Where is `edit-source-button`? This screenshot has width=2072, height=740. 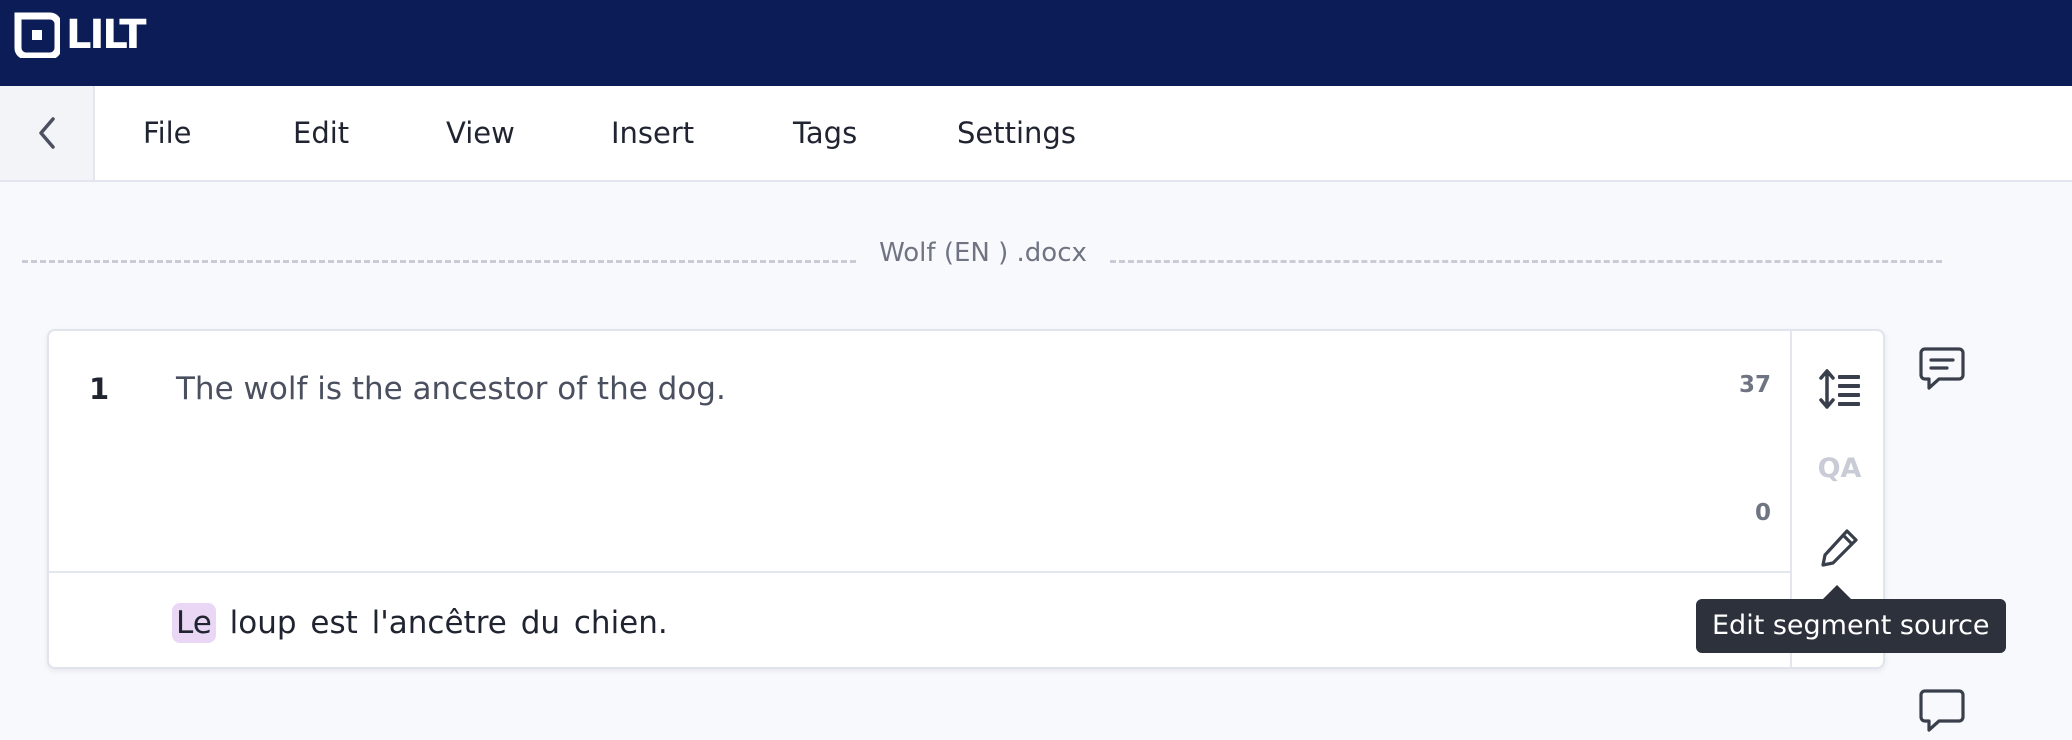
edit-source-button is located at coordinates (1837, 547).